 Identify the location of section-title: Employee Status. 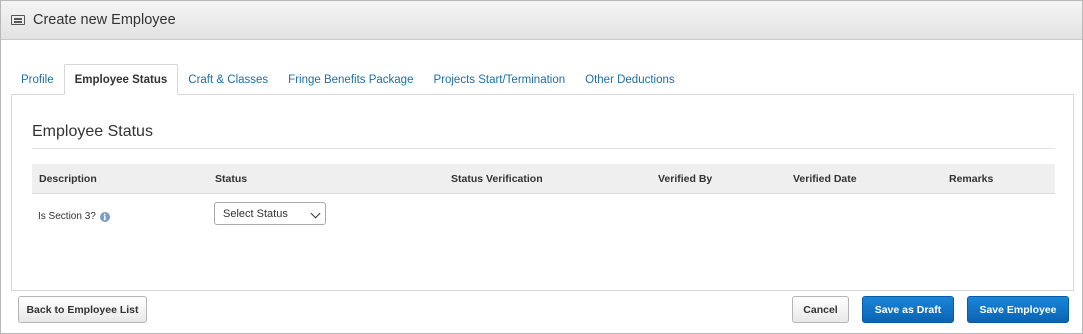
(92, 131).